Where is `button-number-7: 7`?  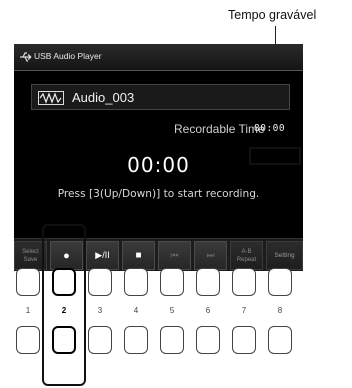 button-number-7: 7 is located at coordinates (244, 310).